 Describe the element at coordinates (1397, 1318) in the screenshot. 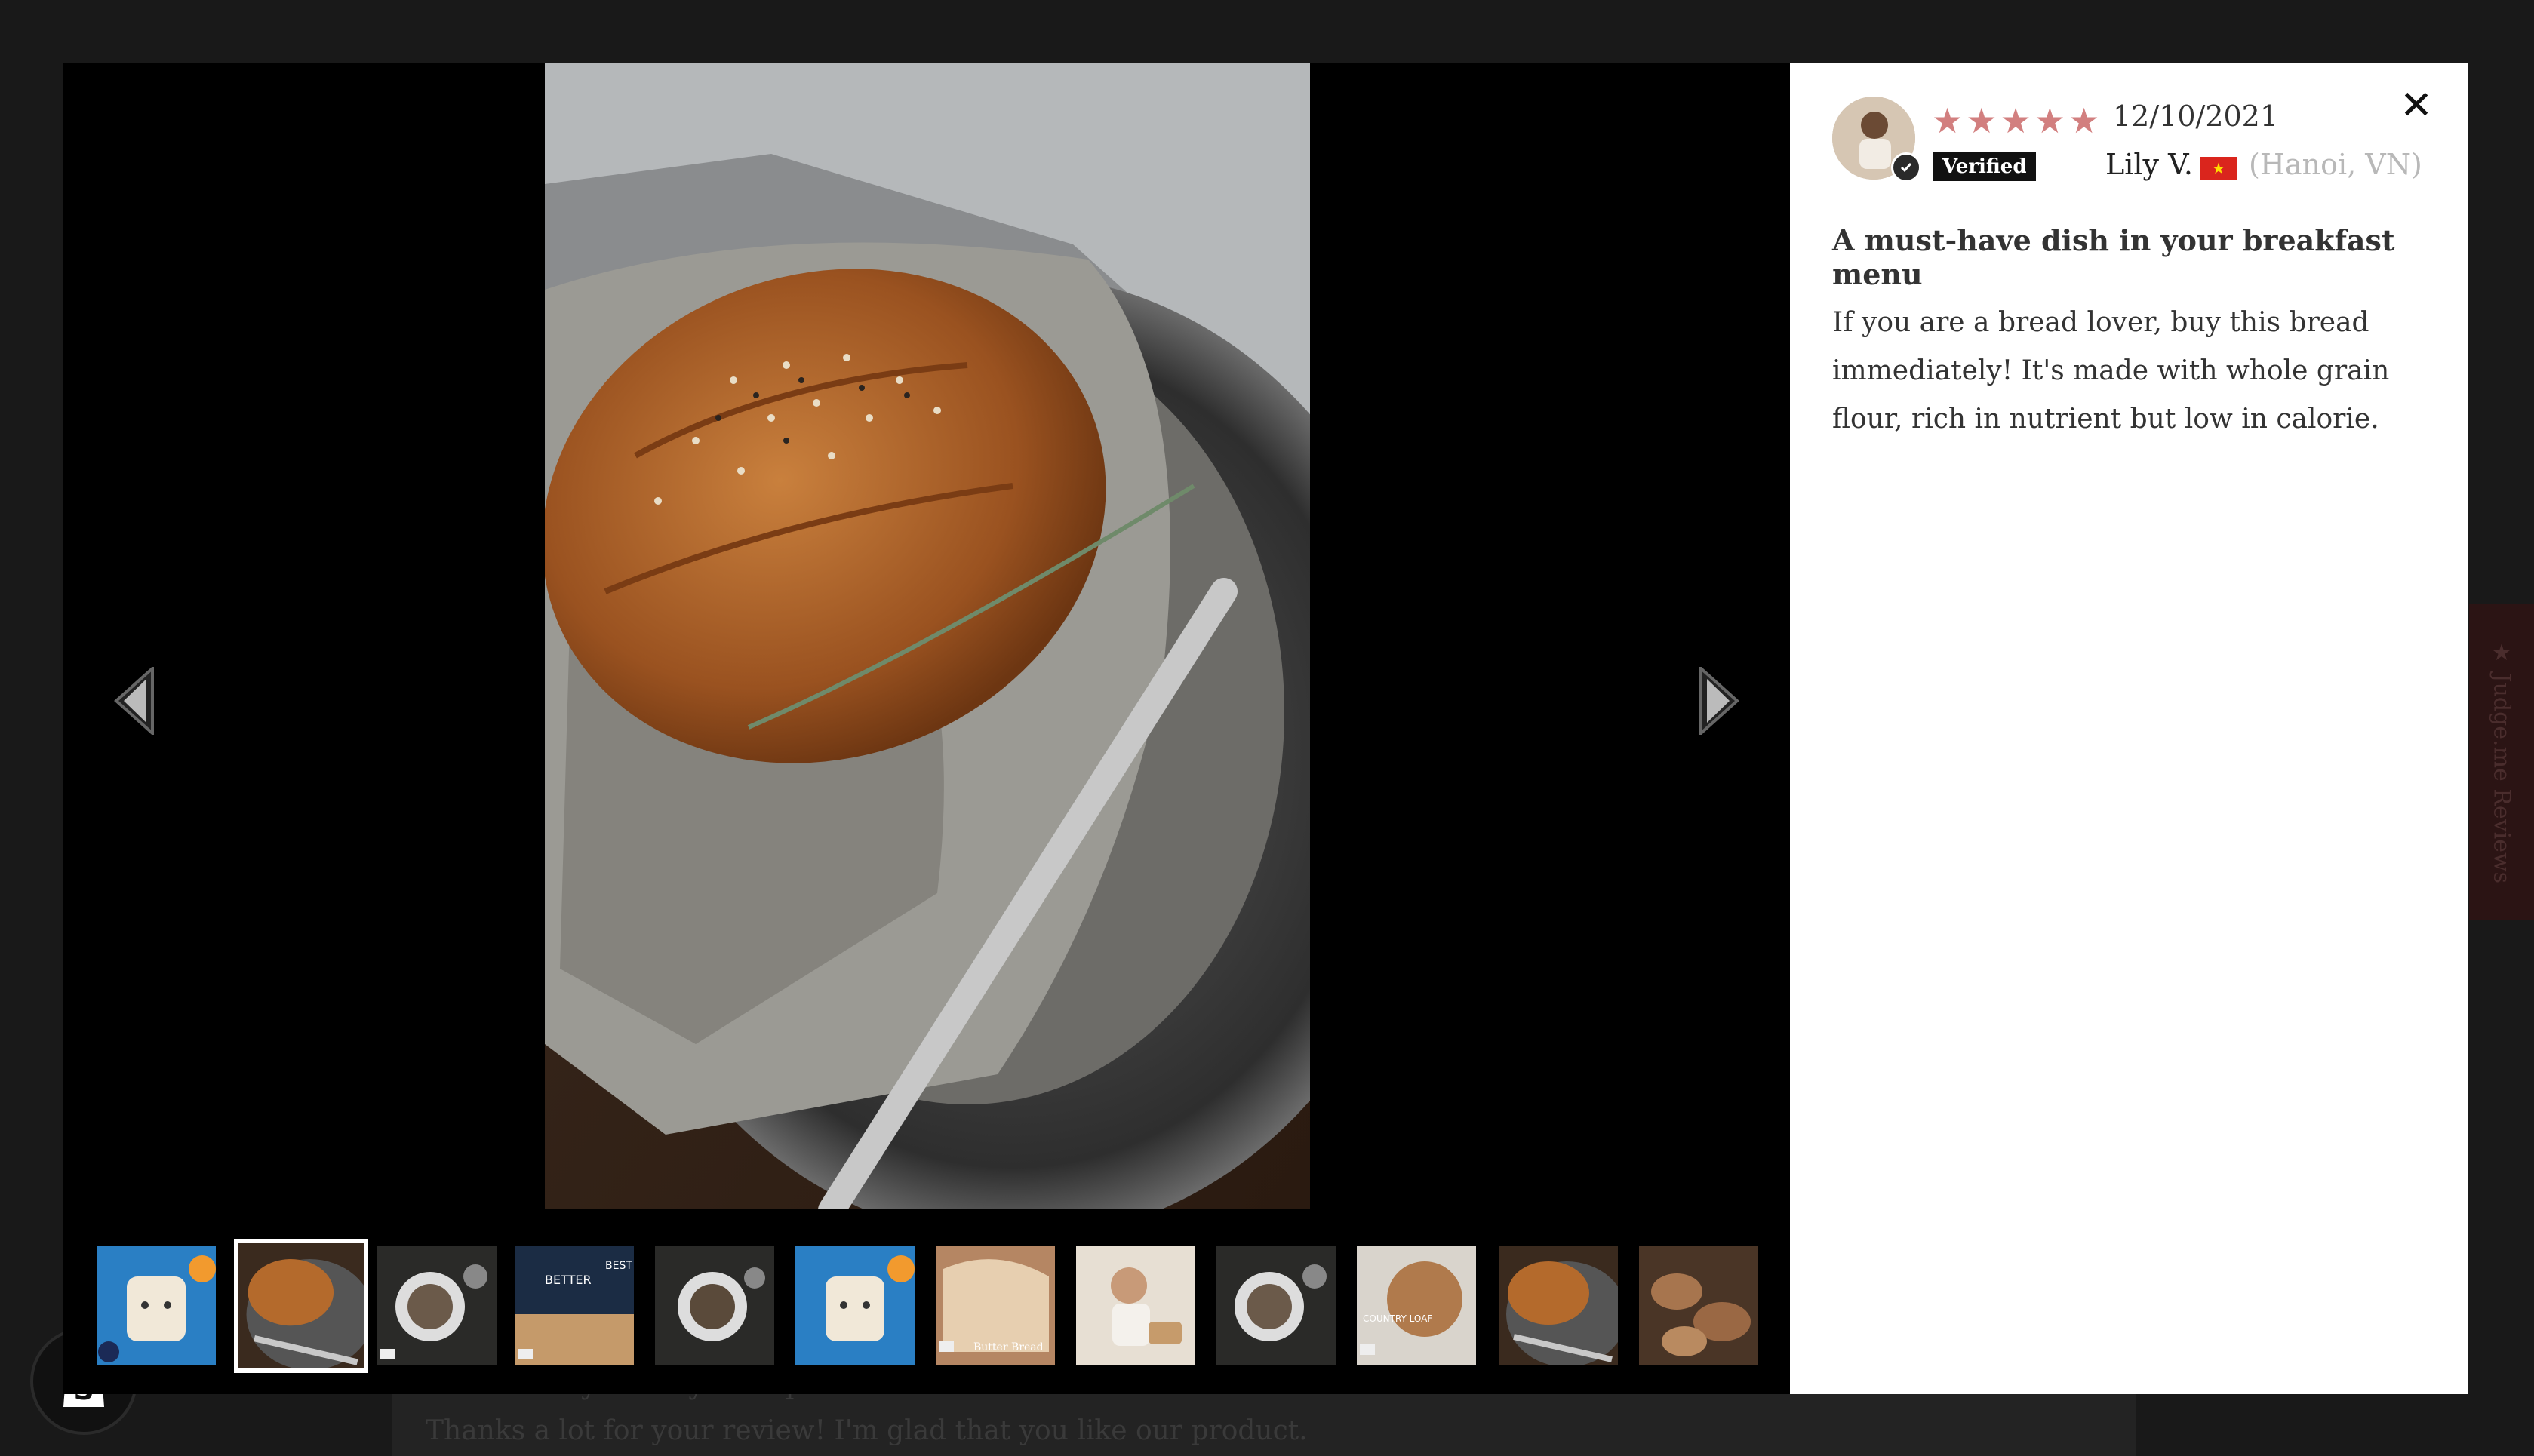

I see `svg-text: COUNTRY LOAF` at that location.